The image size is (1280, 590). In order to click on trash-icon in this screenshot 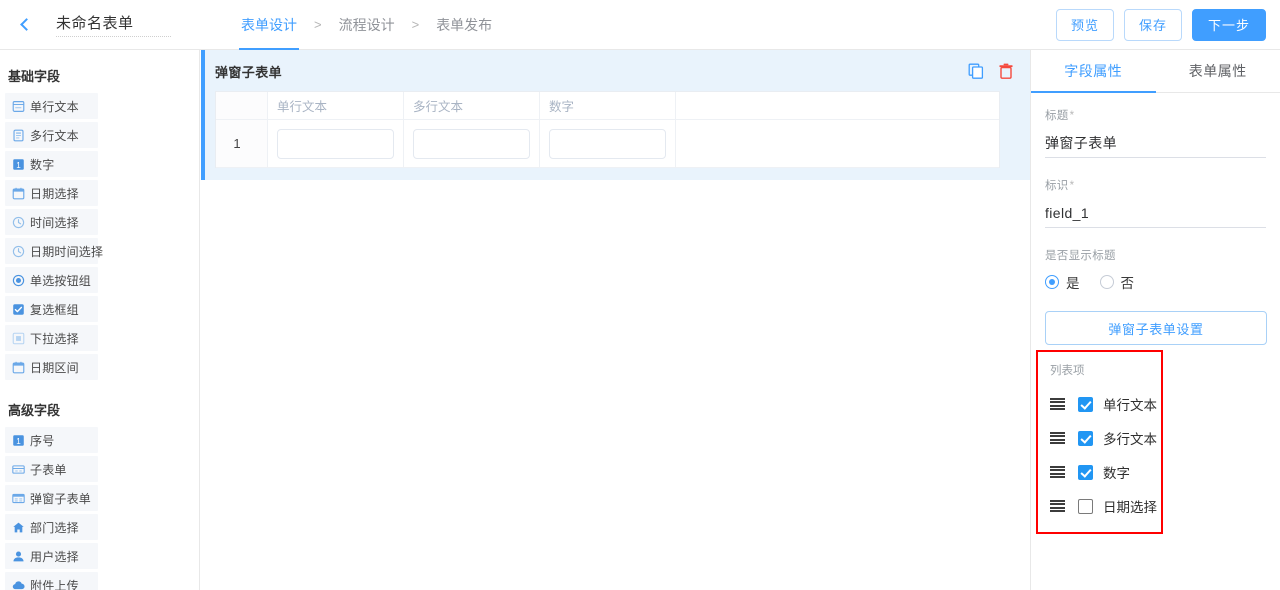, I will do `click(1006, 71)`.